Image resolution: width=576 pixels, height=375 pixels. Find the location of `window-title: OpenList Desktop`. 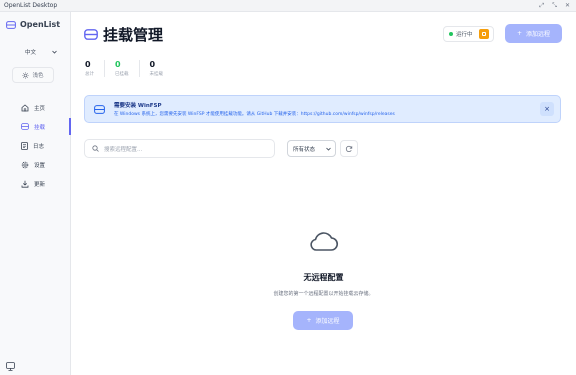

window-title: OpenList Desktop is located at coordinates (31, 5).